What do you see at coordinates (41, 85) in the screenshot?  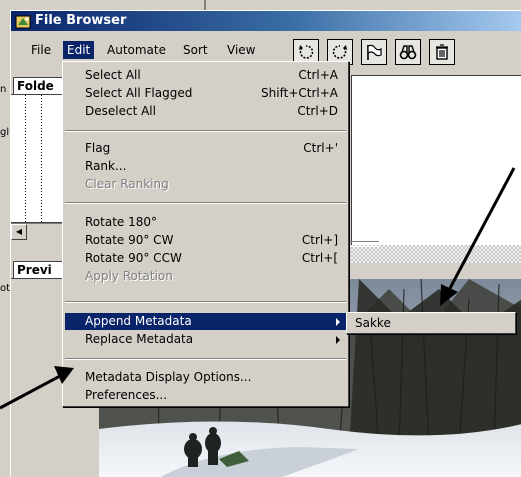 I see `tab-folders: Folde` at bounding box center [41, 85].